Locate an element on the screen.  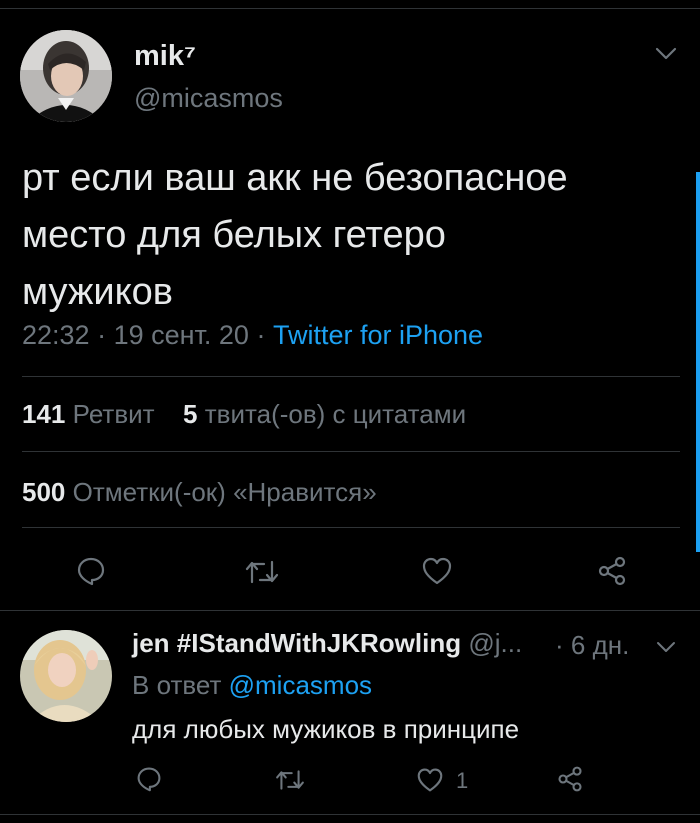
avatar-image is located at coordinates (66, 76).